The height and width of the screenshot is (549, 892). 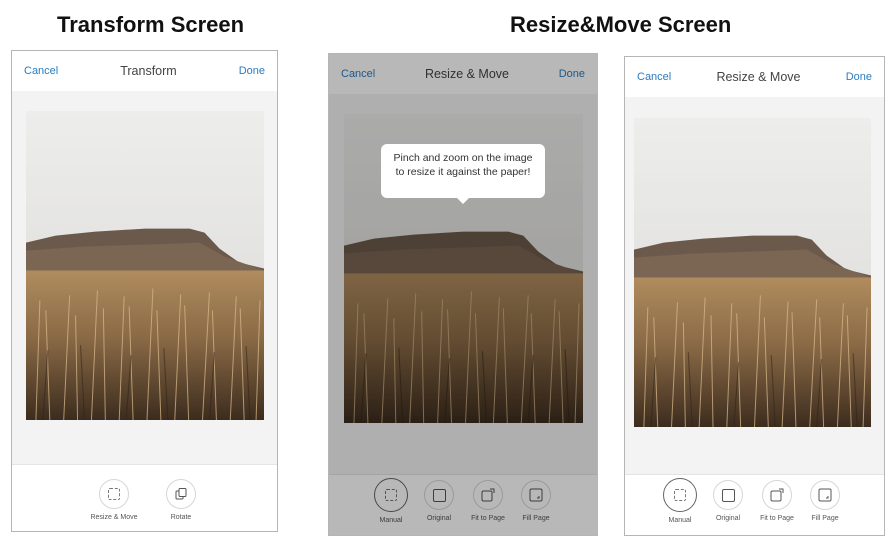 What do you see at coordinates (752, 272) in the screenshot?
I see `landscape-photo` at bounding box center [752, 272].